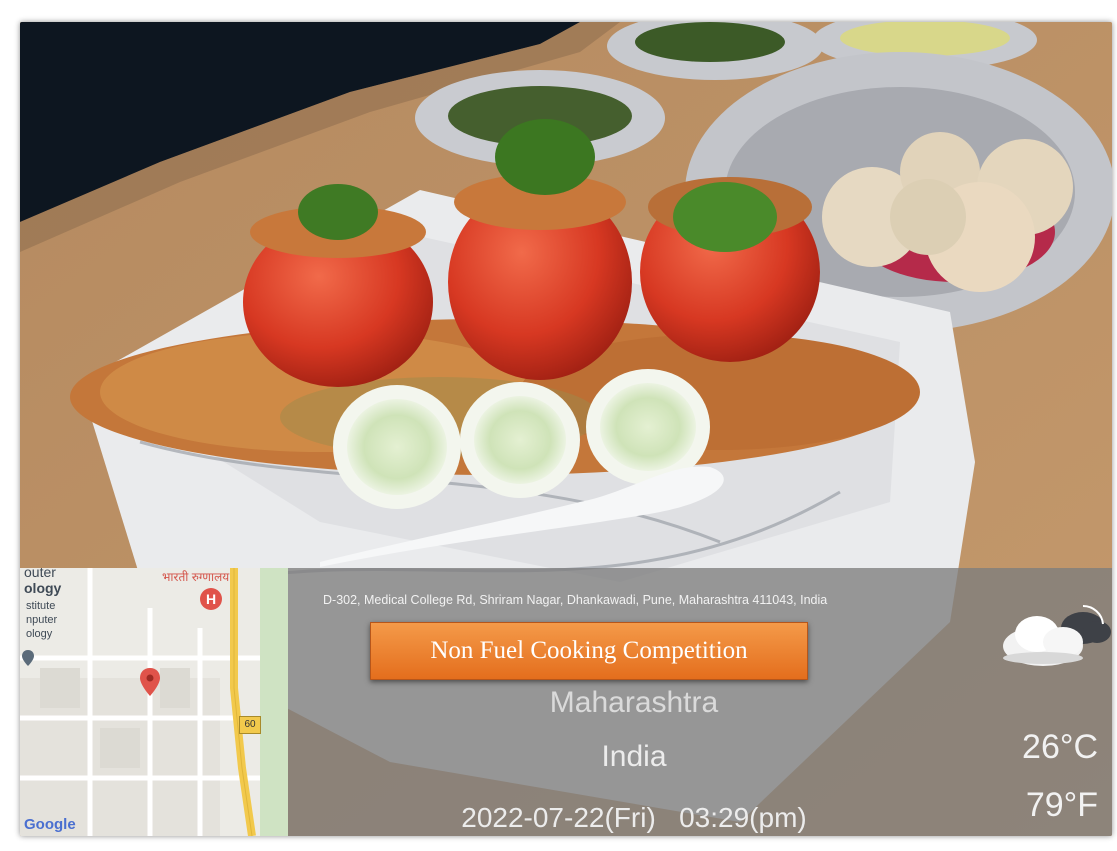 The width and height of the screenshot is (1117, 851). What do you see at coordinates (1057, 635) in the screenshot?
I see `weather-cloud-icon` at bounding box center [1057, 635].